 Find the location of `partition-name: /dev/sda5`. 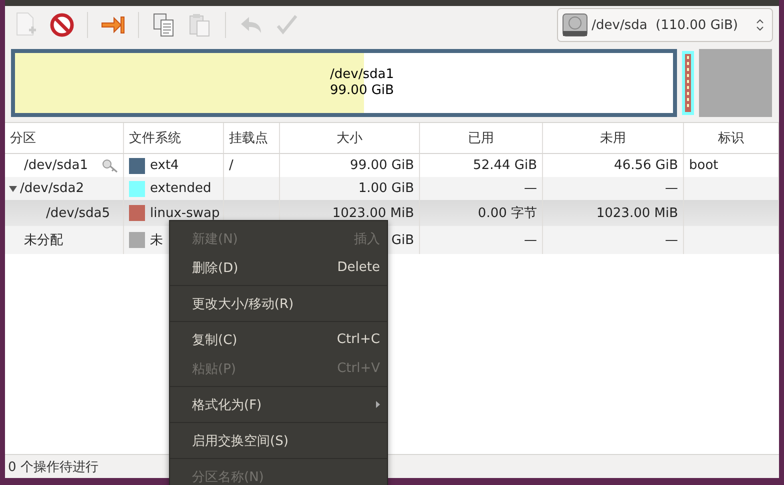

partition-name: /dev/sda5 is located at coordinates (78, 213).